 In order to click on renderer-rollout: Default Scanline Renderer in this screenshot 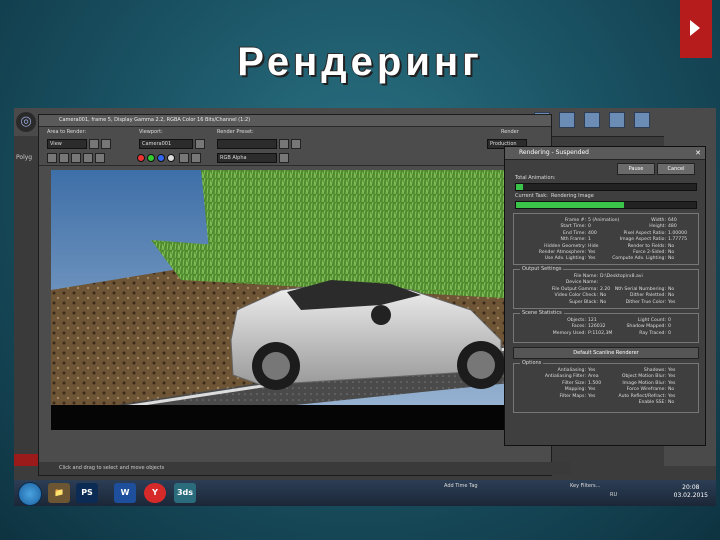, I will do `click(606, 353)`.